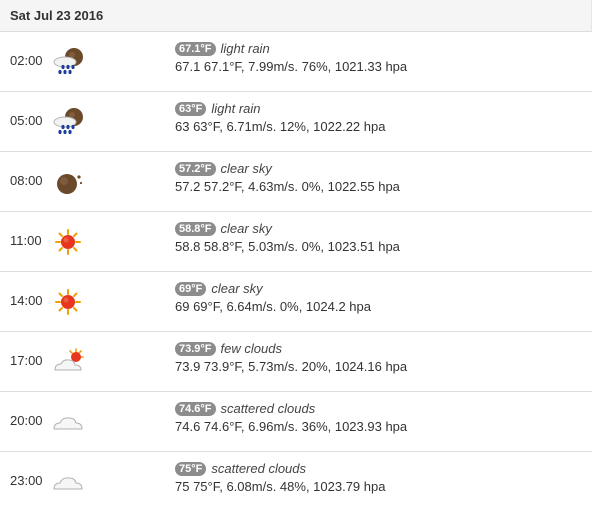  What do you see at coordinates (195, 49) in the screenshot?
I see `temperature-badge: 67.1°F` at bounding box center [195, 49].